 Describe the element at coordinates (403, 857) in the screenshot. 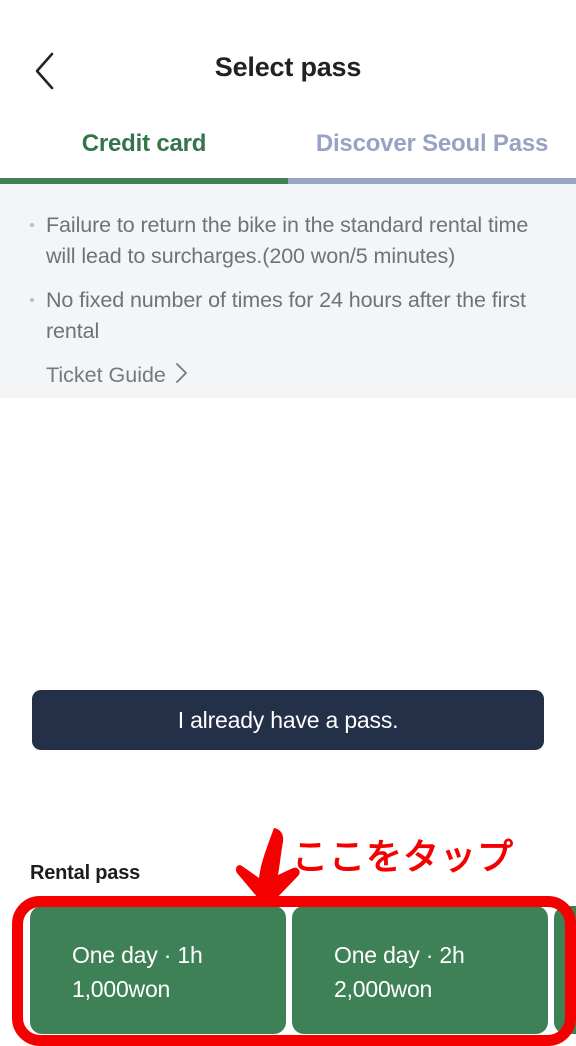

I see `annotation-text: ここをタップ` at that location.